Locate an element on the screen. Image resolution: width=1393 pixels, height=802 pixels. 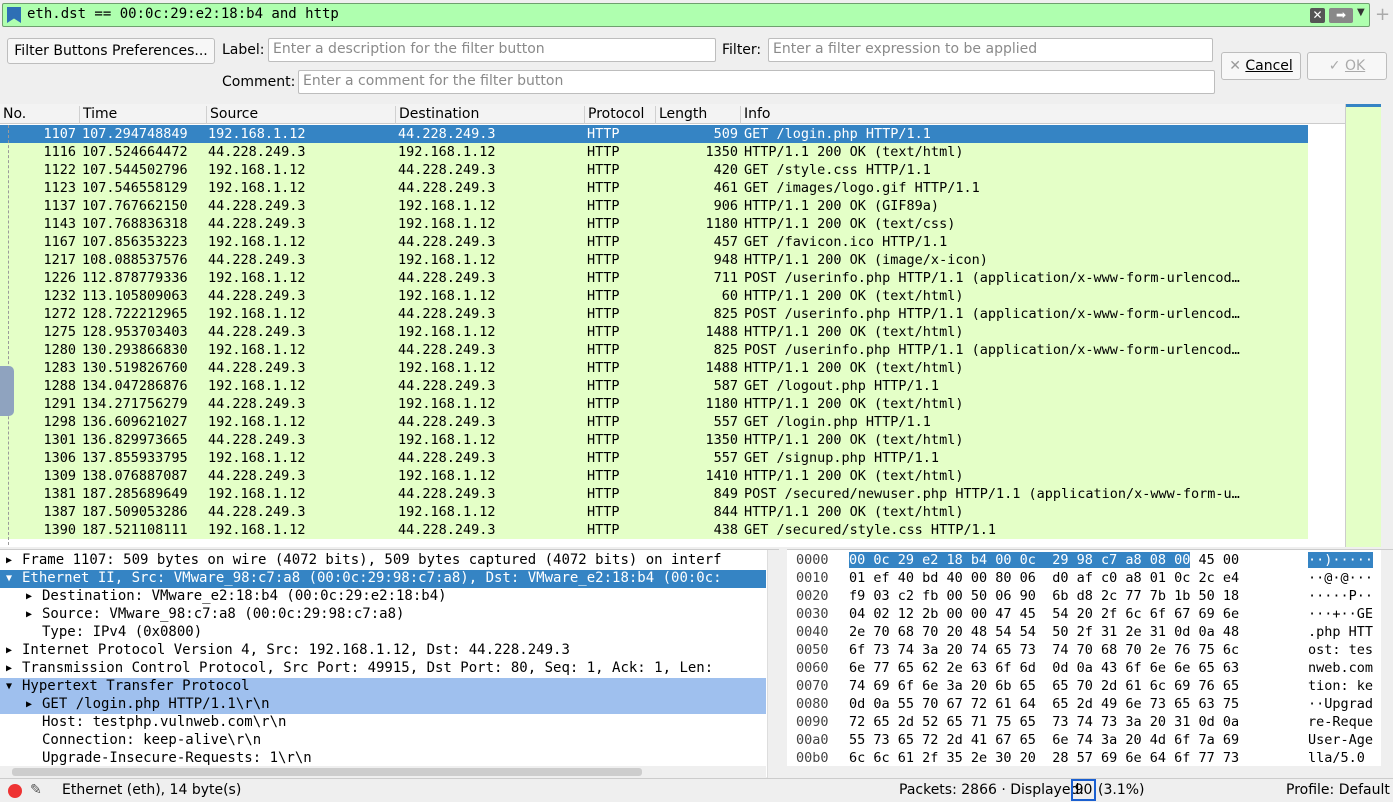
hex-ascii: ···+··GE is located at coordinates (1344, 615).